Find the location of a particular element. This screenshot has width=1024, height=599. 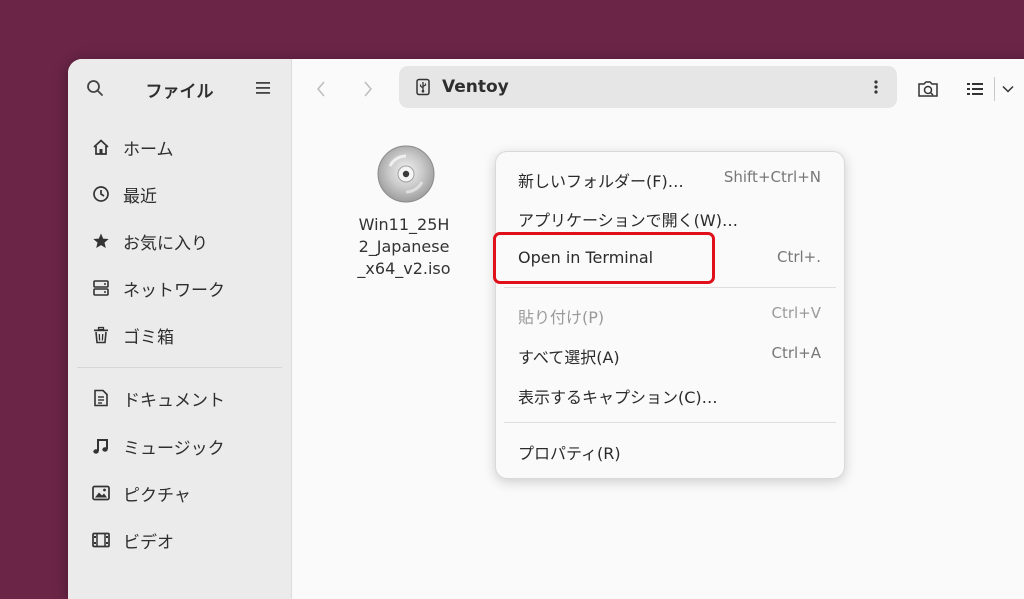

menu-item-label: すべて選択(A) is located at coordinates (569, 356).